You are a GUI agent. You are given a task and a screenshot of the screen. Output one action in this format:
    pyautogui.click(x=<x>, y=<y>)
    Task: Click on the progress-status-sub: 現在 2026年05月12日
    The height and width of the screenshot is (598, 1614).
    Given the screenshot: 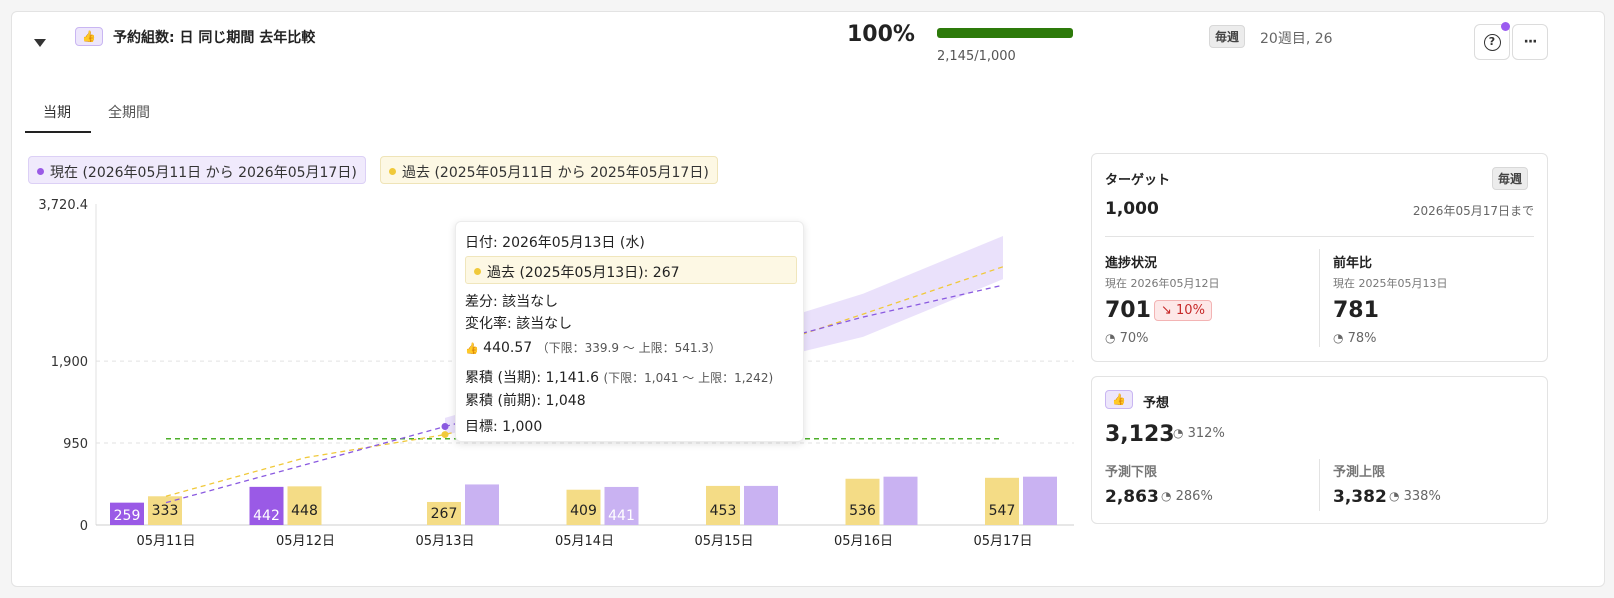 What is the action you would take?
    pyautogui.click(x=1162, y=283)
    